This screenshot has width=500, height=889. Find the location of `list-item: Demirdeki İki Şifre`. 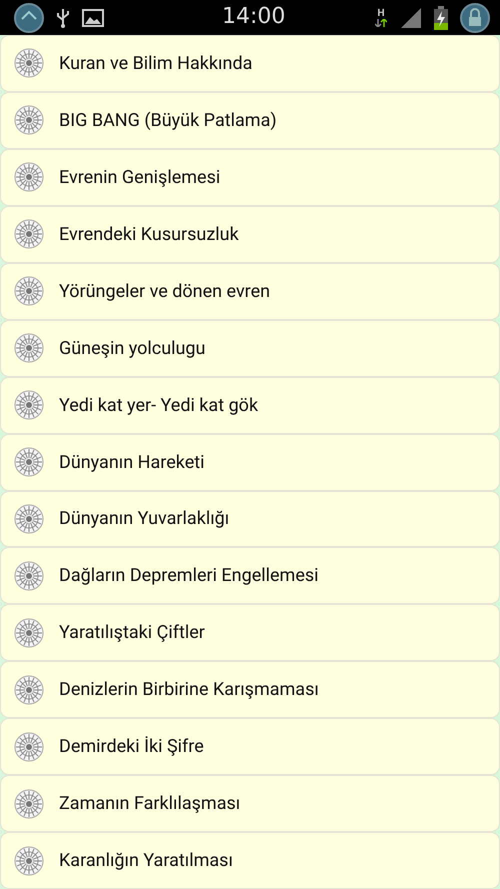

list-item: Demirdeki İki Şifre is located at coordinates (250, 747).